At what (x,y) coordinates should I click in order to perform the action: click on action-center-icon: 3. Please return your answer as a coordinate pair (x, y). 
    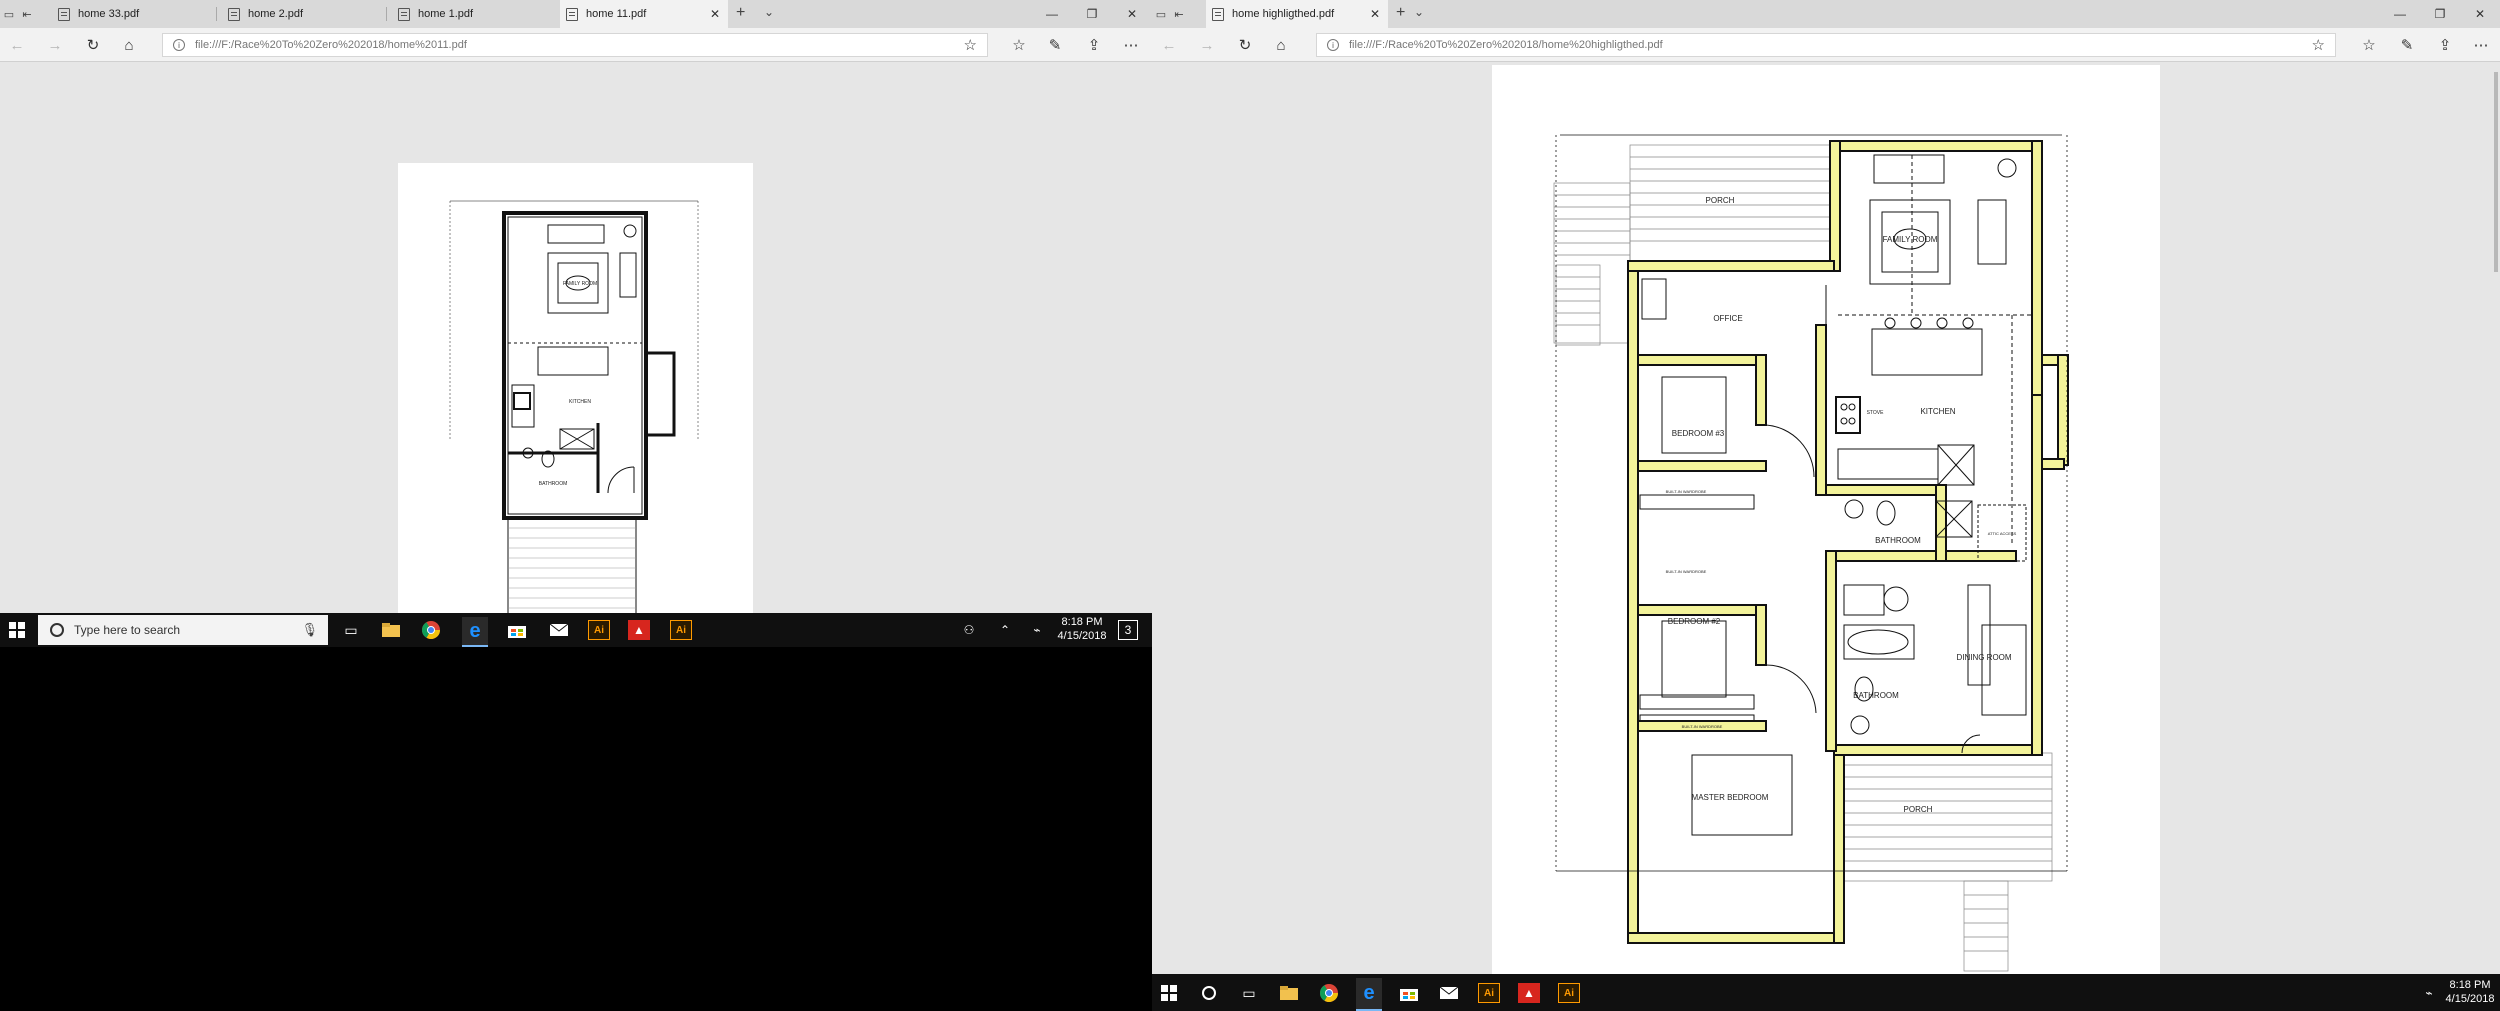
    Looking at the image, I should click on (1128, 630).